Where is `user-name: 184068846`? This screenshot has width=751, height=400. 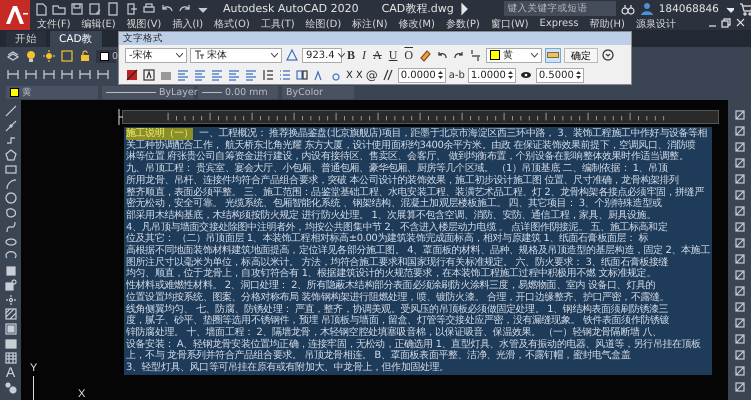 user-name: 184068846 is located at coordinates (688, 8).